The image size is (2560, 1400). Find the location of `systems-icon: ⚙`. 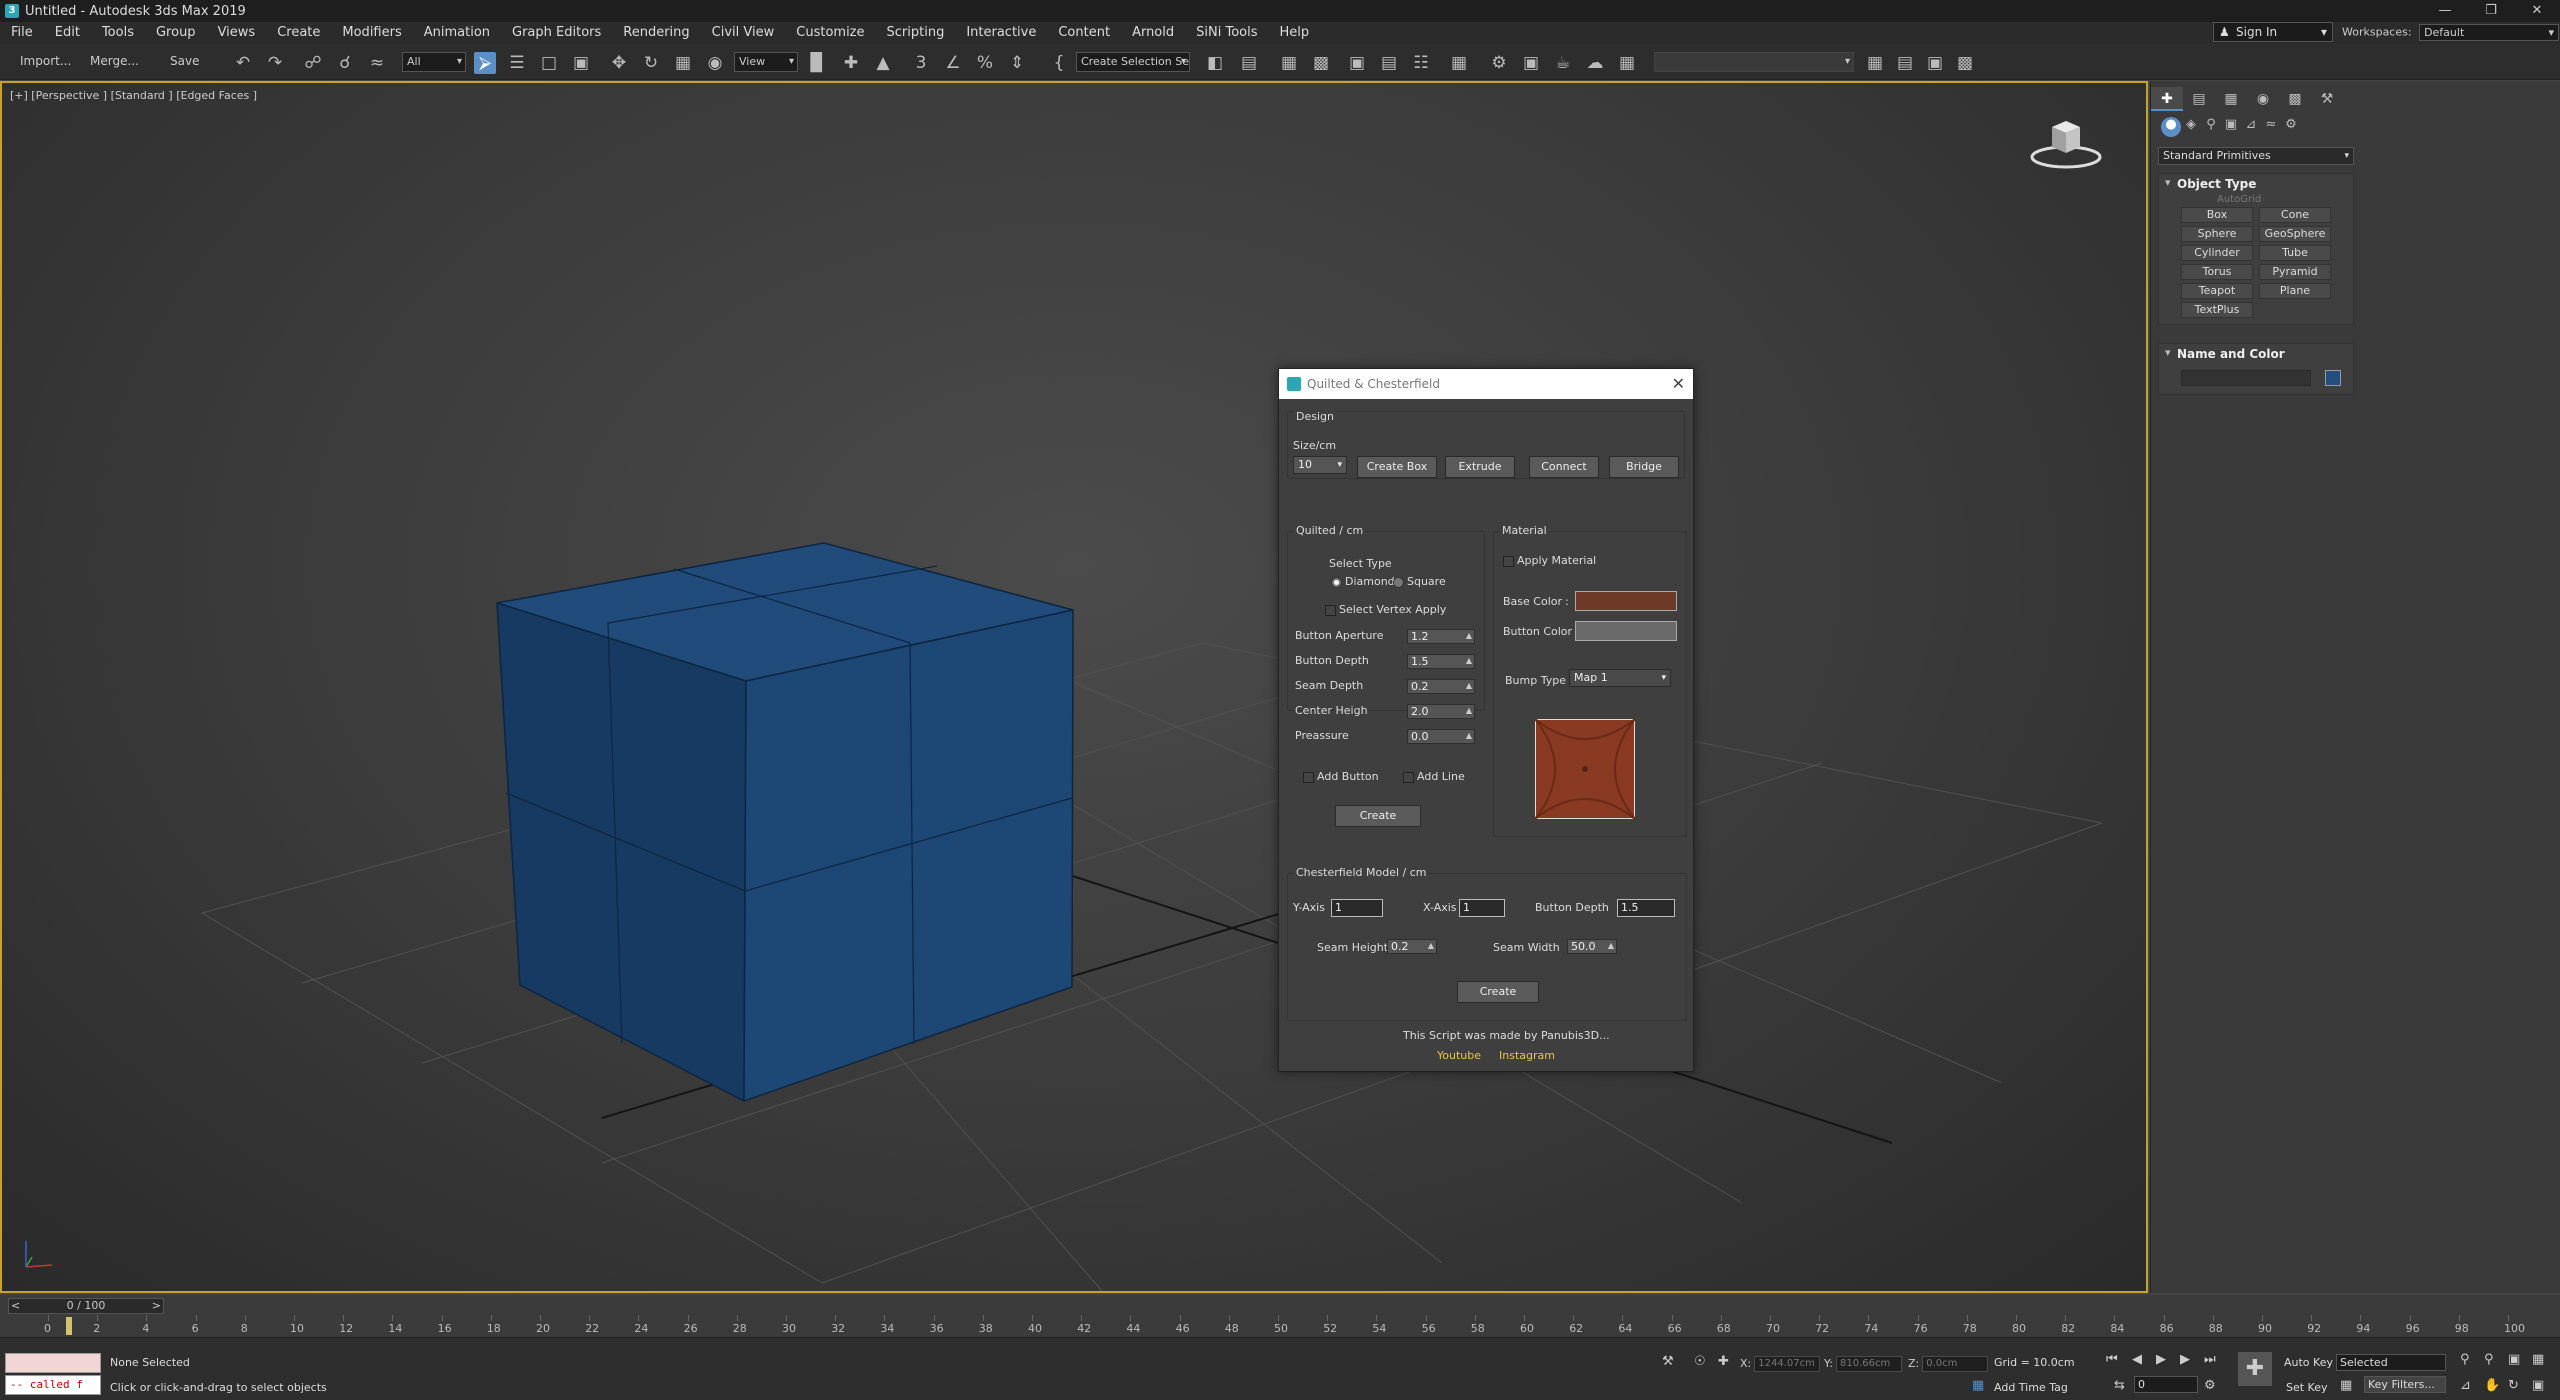

systems-icon: ⚙ is located at coordinates (2291, 127).